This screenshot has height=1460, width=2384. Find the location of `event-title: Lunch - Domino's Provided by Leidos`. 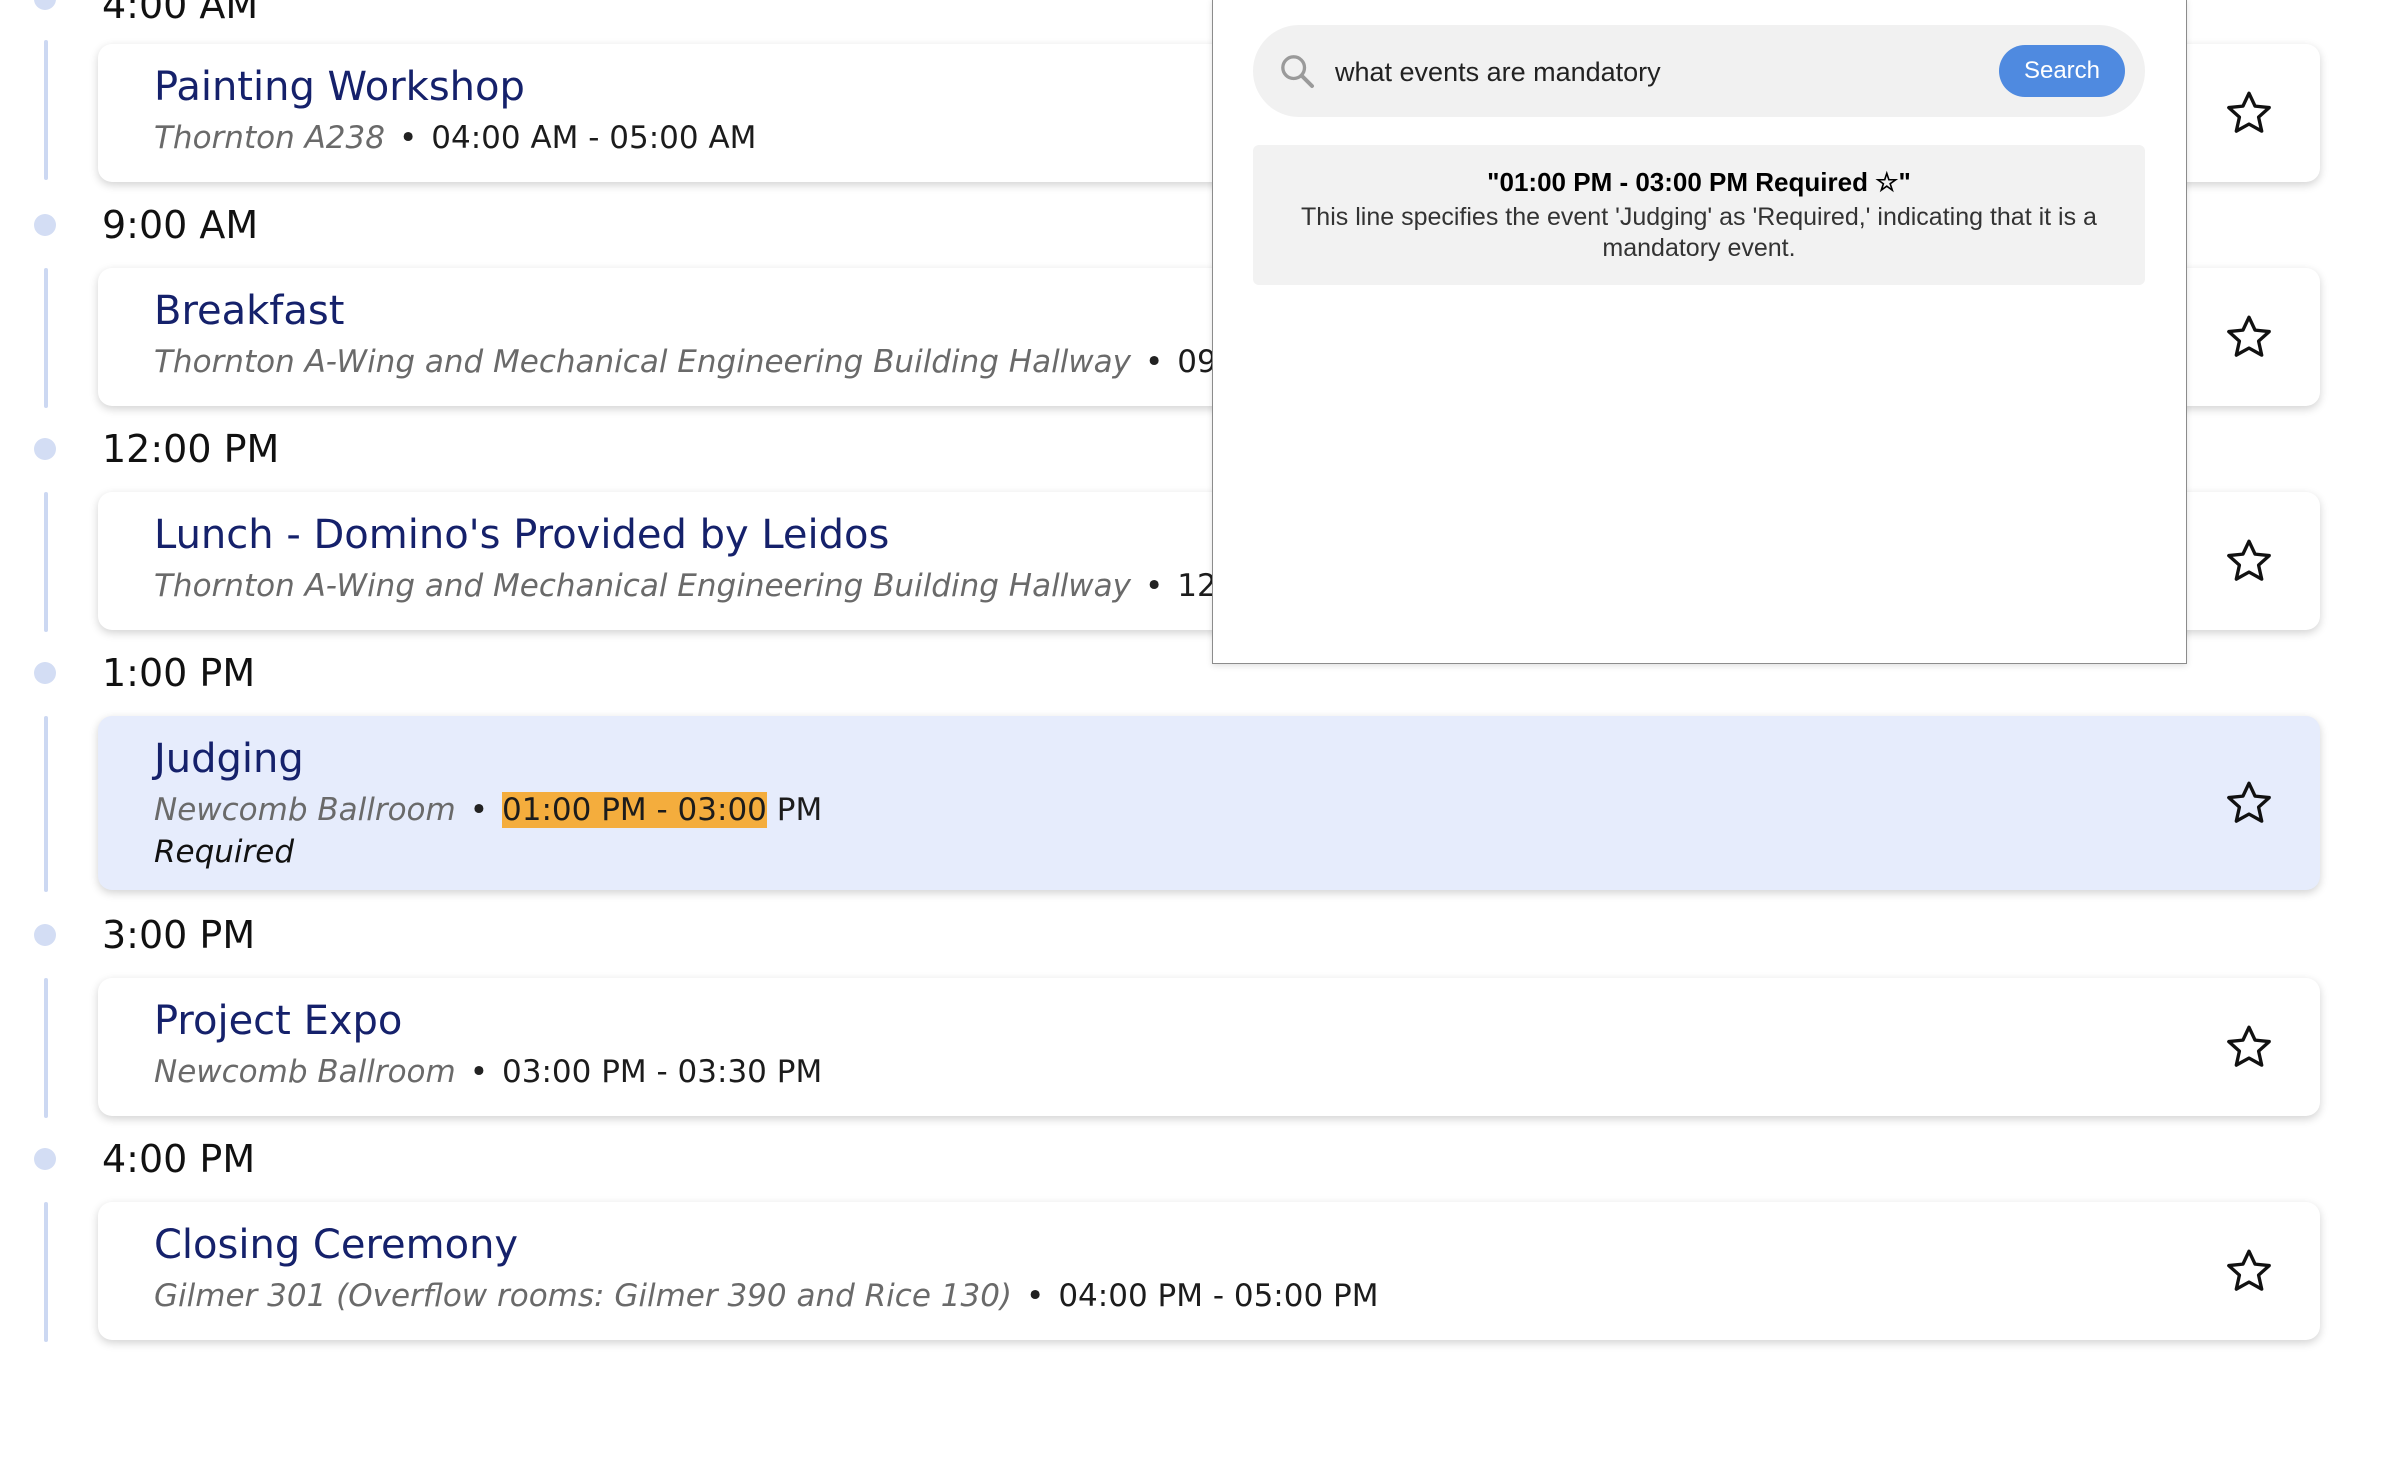

event-title: Lunch - Domino's Provided by Leidos is located at coordinates (522, 535).